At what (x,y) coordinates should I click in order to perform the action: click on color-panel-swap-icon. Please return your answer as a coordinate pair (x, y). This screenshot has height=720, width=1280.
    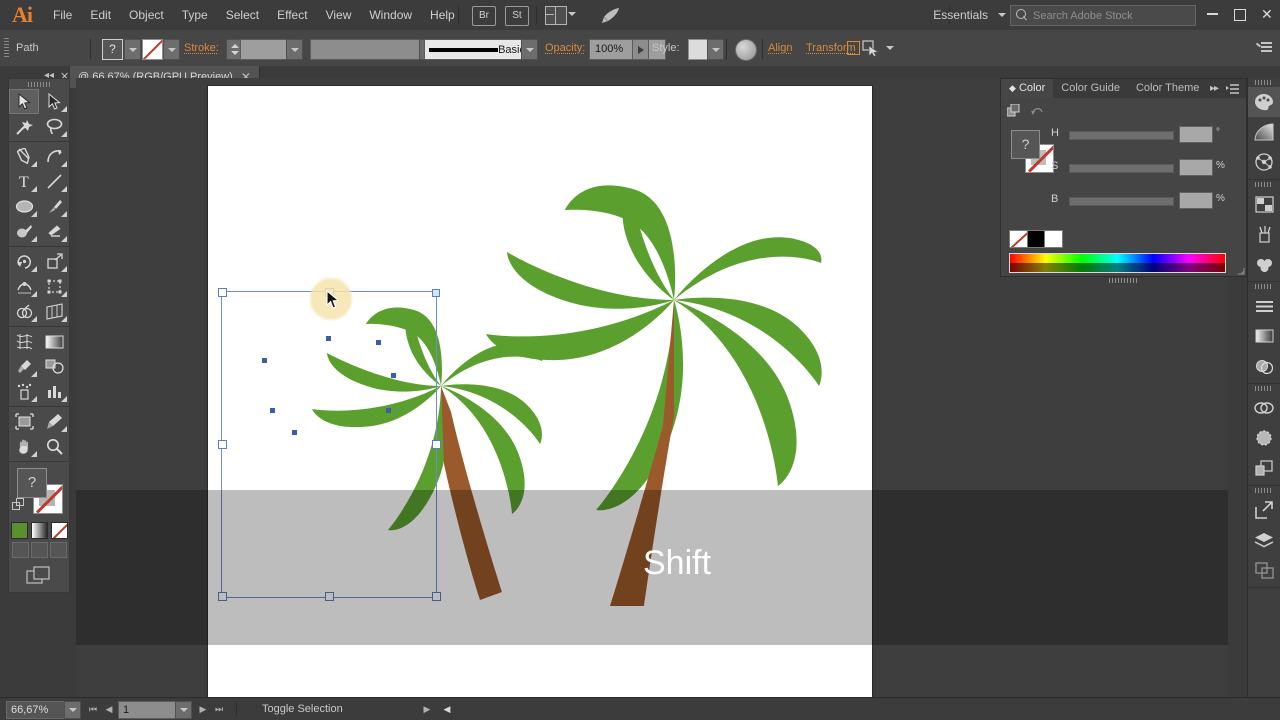
    Looking at the image, I should click on (1013, 110).